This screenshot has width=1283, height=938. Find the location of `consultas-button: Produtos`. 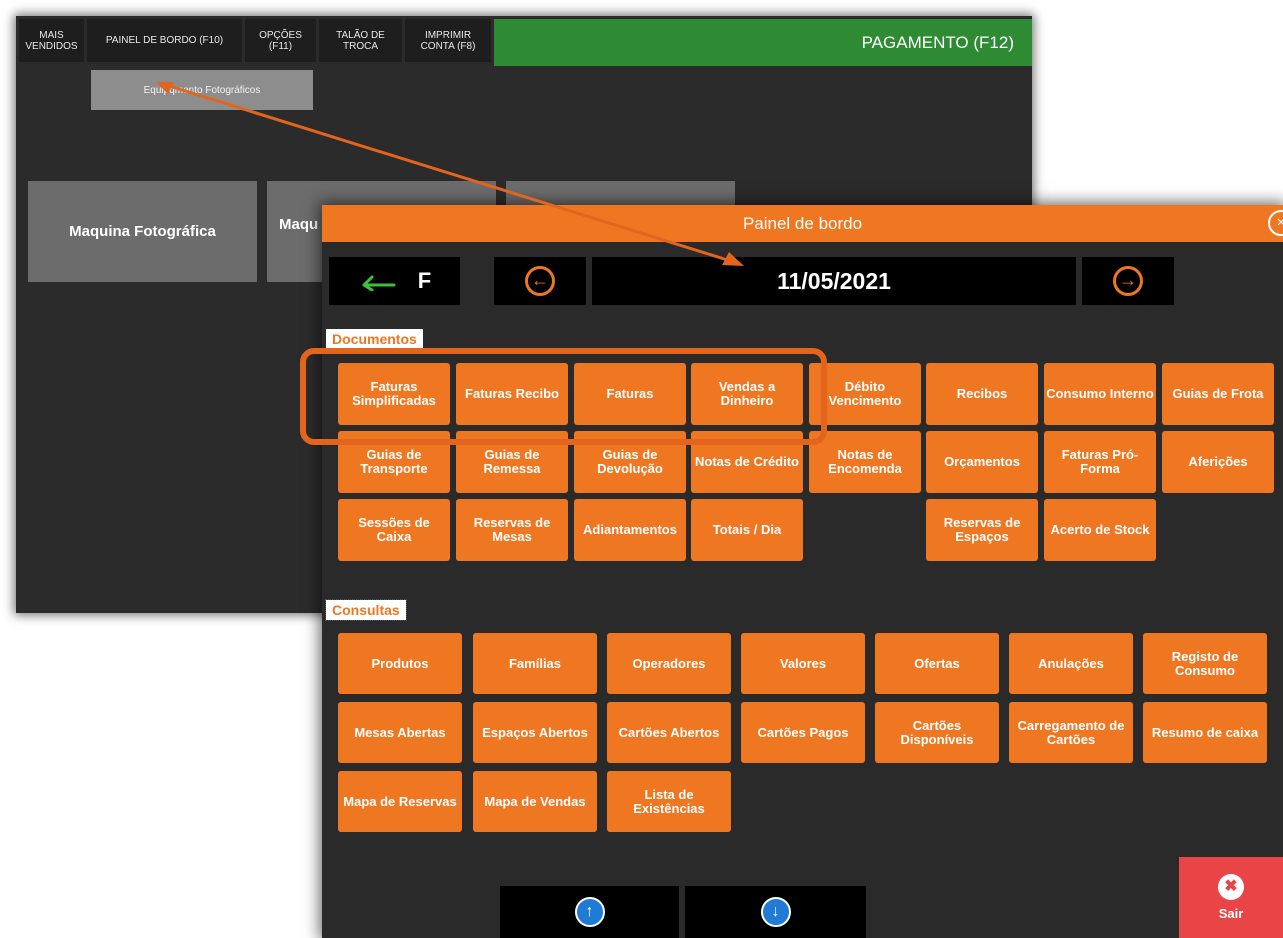

consultas-button: Produtos is located at coordinates (400, 663).